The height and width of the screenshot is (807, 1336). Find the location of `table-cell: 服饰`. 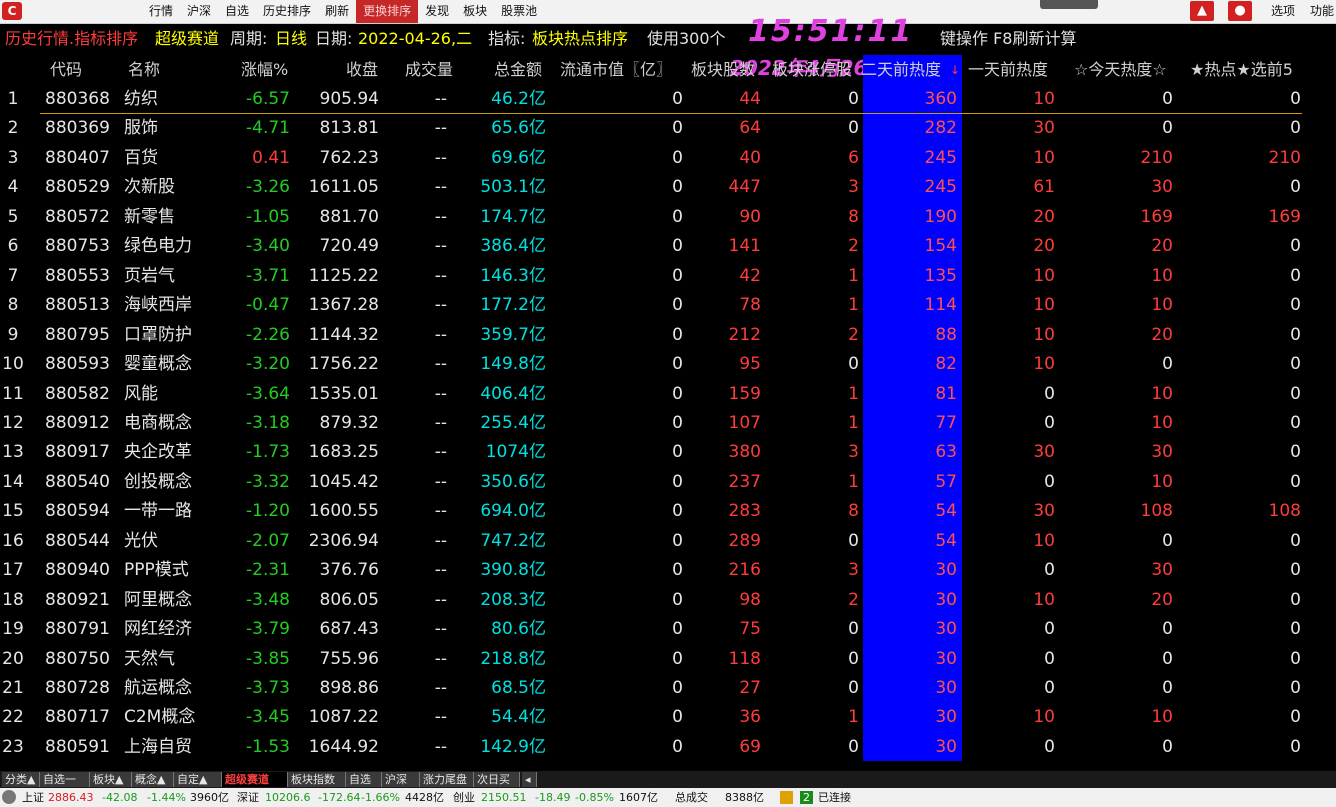

table-cell: 服饰 is located at coordinates (141, 128).